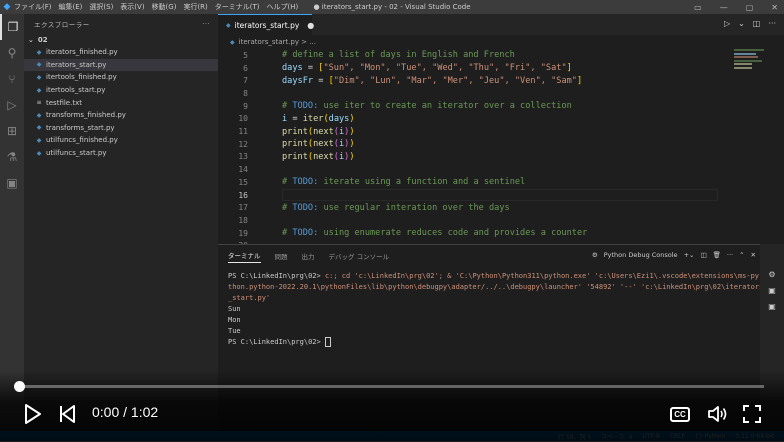 The image size is (784, 442). I want to click on menu-item: 表示(V), so click(132, 7).